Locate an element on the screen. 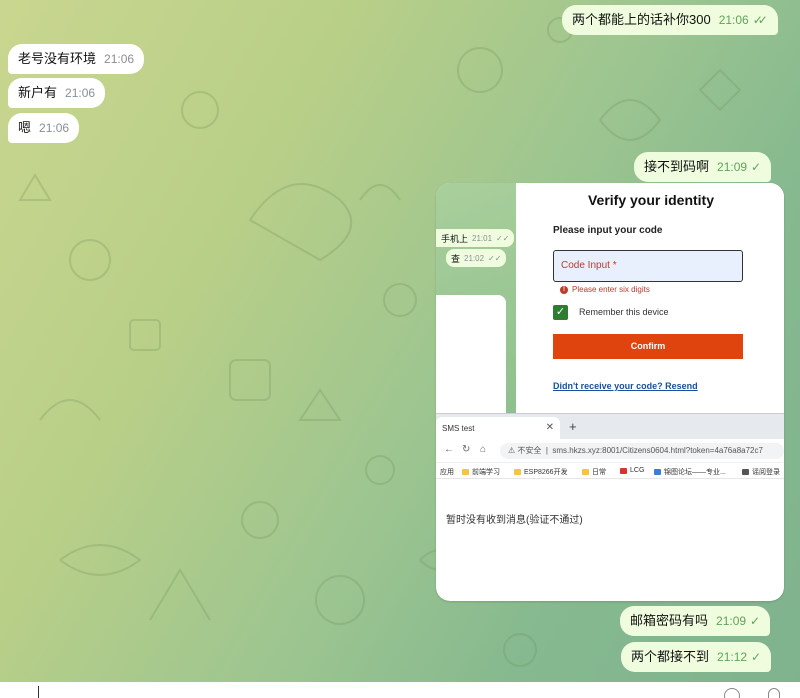  bookmark: ESP8266开发 is located at coordinates (541, 472).